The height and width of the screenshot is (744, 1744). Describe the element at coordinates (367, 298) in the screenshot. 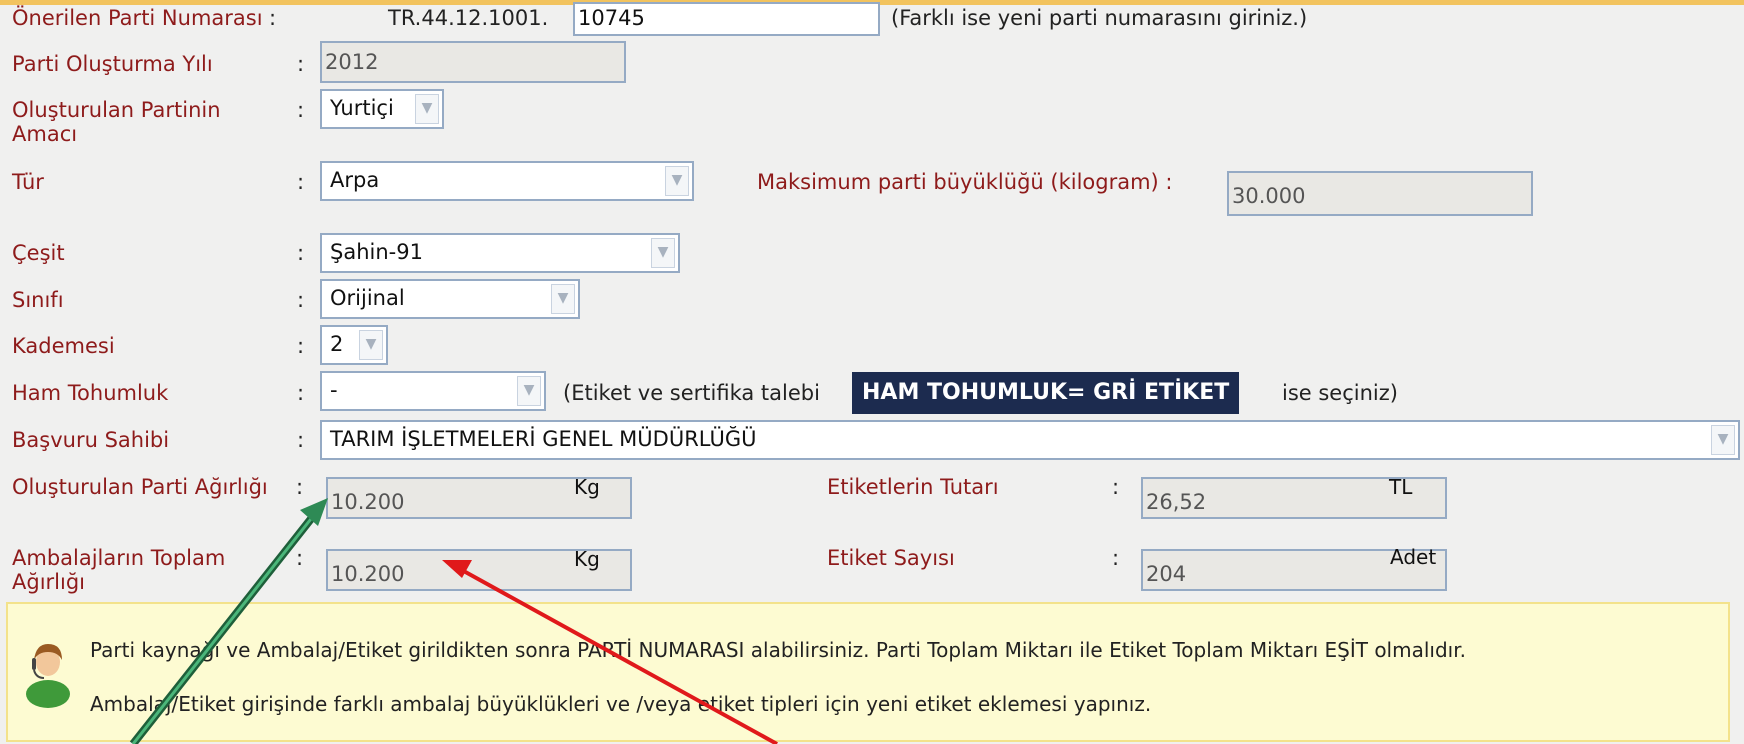

I see `class-selected: Orijinal` at that location.